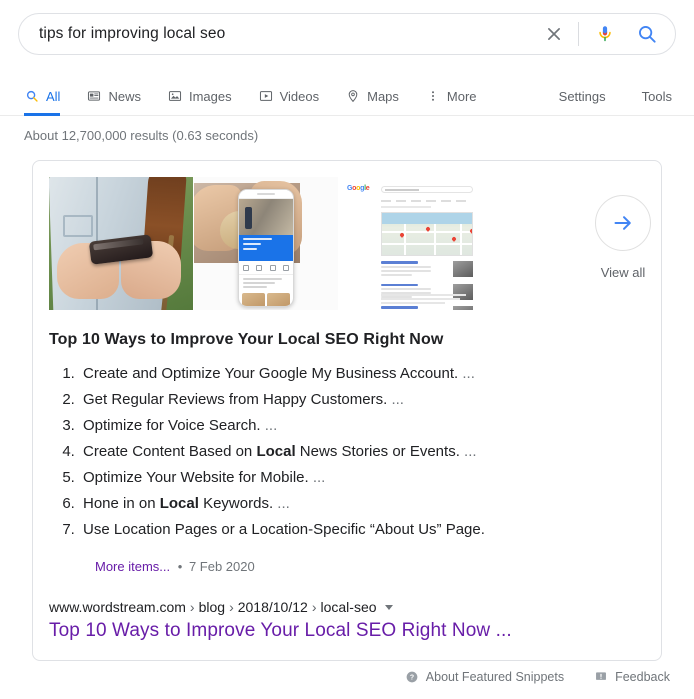 This screenshot has width=694, height=699. I want to click on search-bar-container, so click(347, 34).